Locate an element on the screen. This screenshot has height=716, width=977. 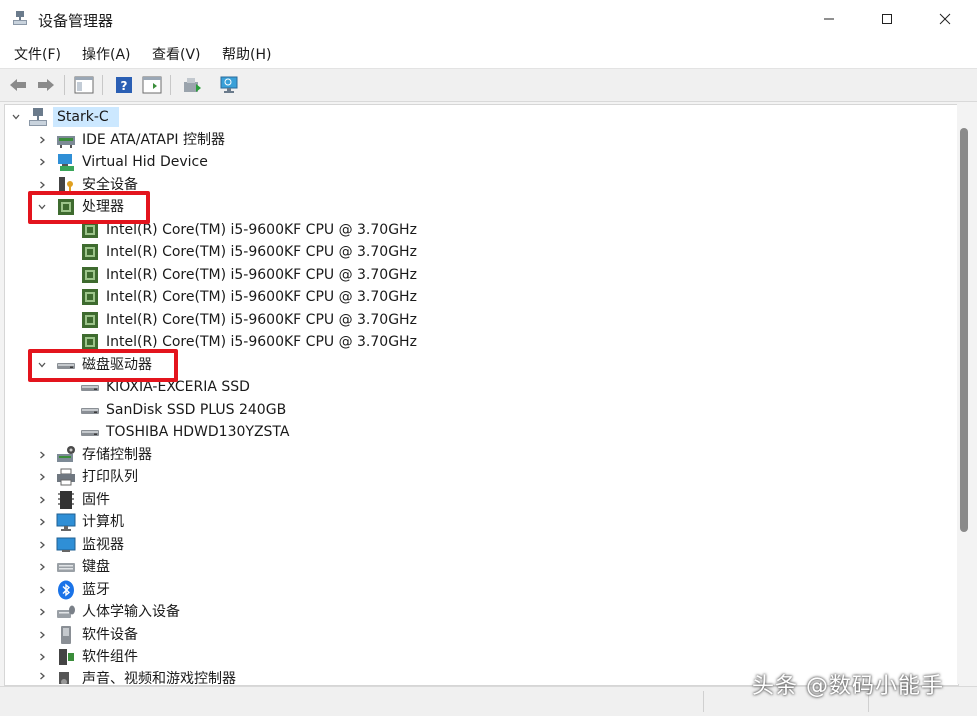
maximize-button is located at coordinates (887, 19).